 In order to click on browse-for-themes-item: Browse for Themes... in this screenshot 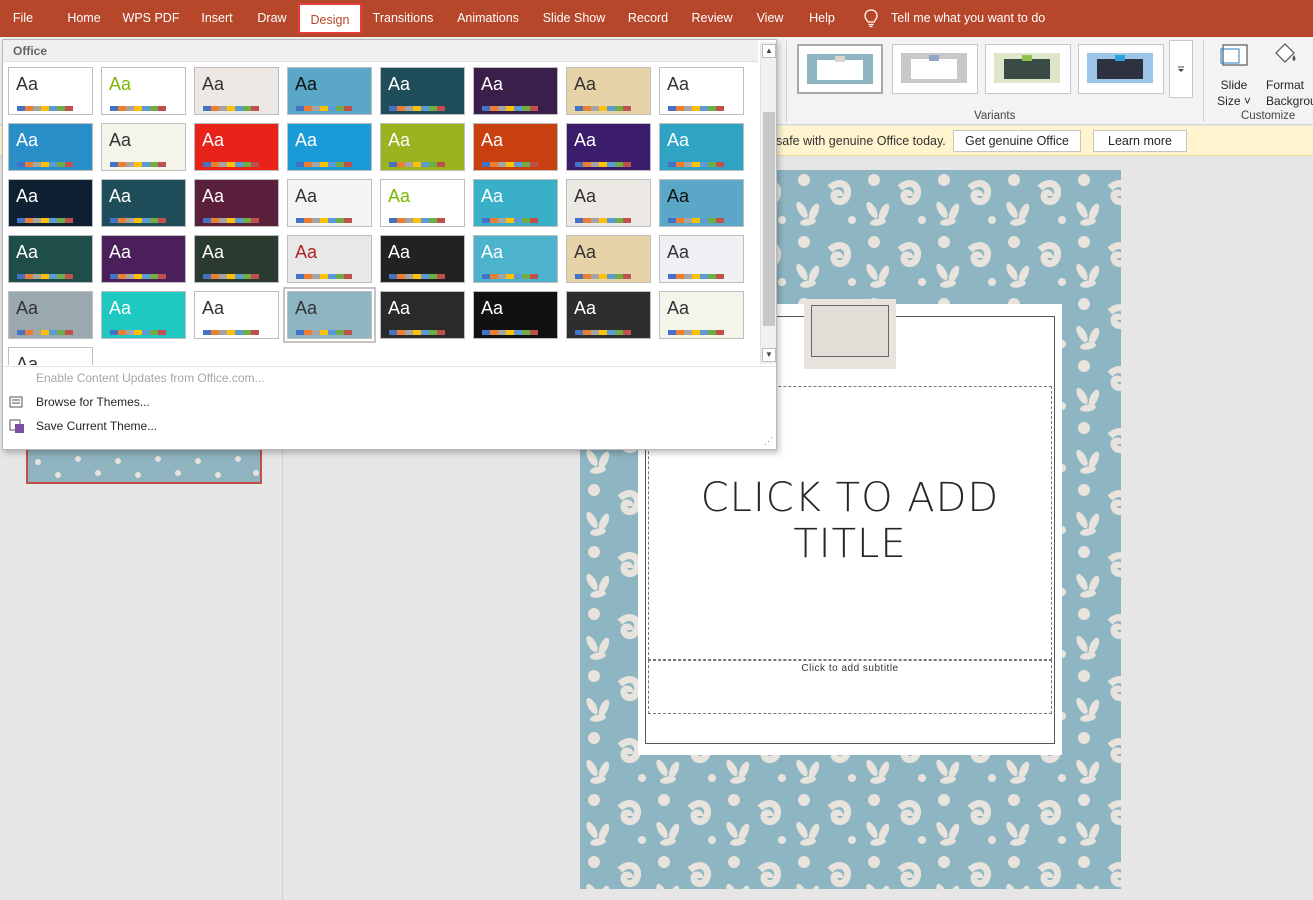, I will do `click(93, 402)`.